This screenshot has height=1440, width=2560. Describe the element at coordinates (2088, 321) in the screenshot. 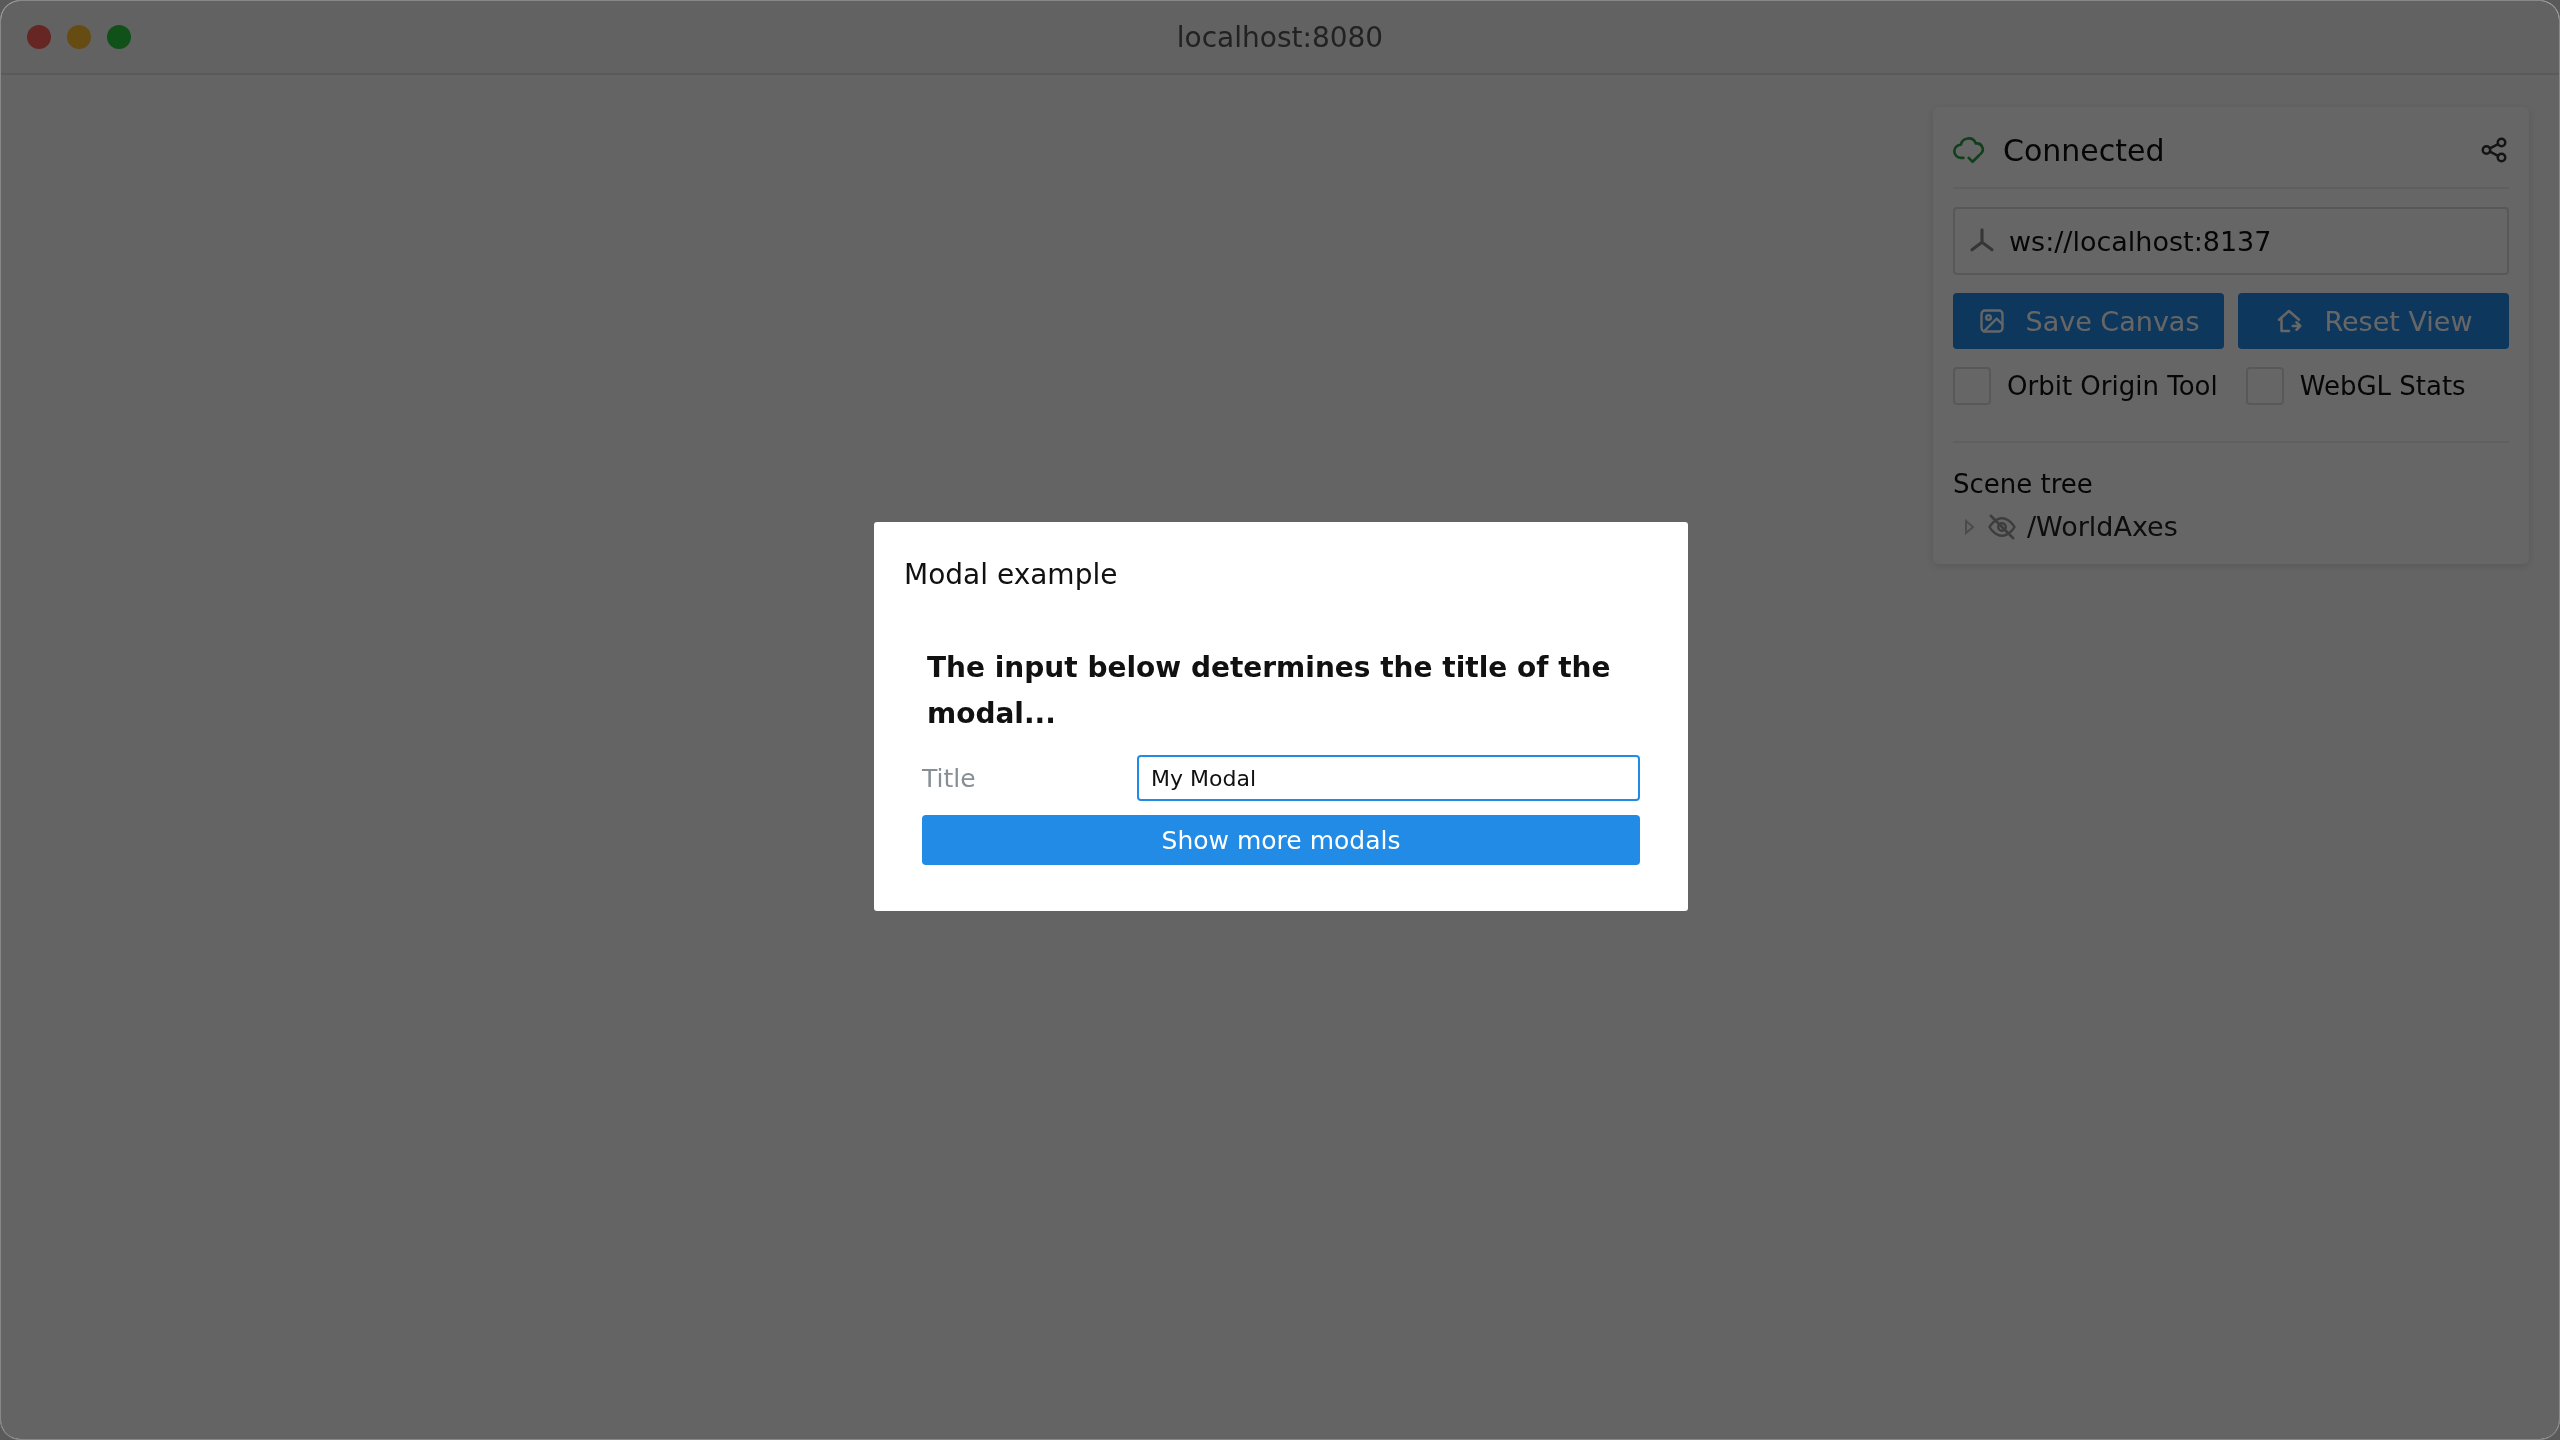

I see `save-canvas-button: Save Canvas` at that location.